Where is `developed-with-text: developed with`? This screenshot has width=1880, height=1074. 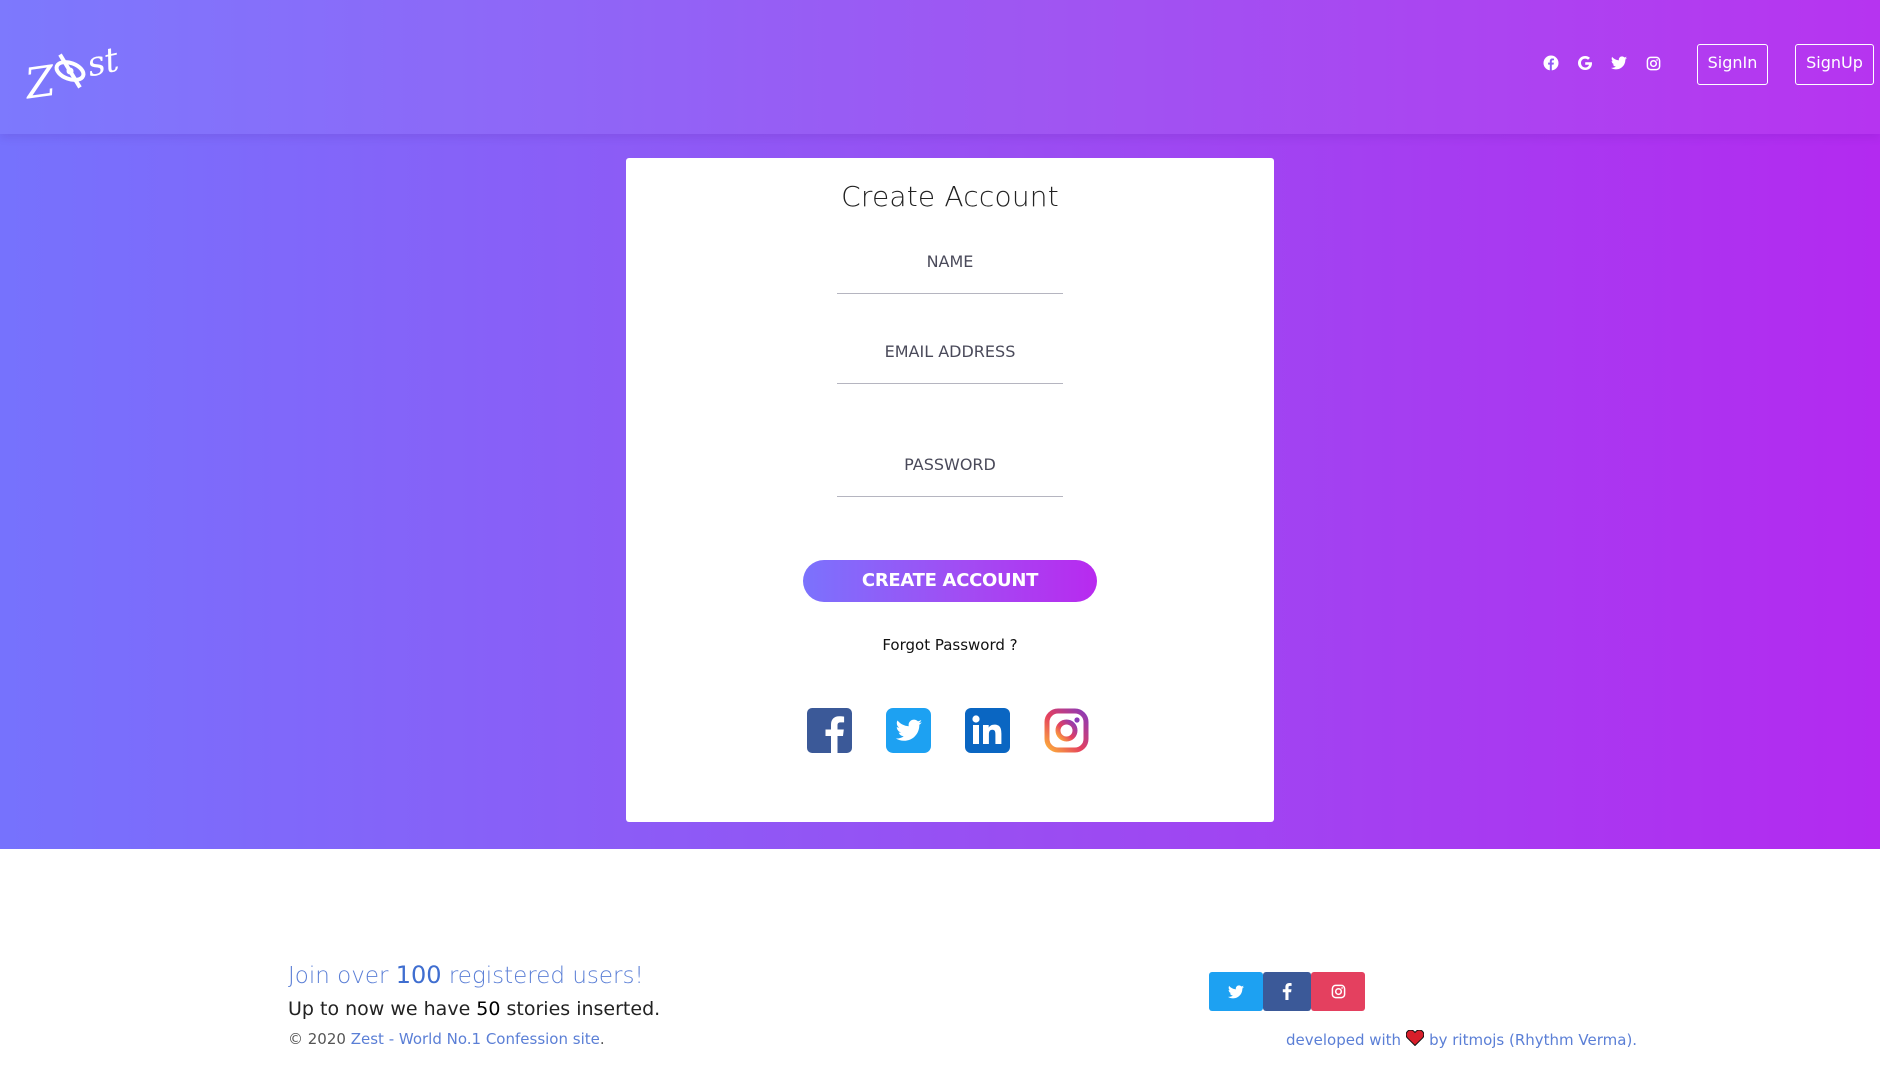
developed-with-text: developed with is located at coordinates (1344, 1040).